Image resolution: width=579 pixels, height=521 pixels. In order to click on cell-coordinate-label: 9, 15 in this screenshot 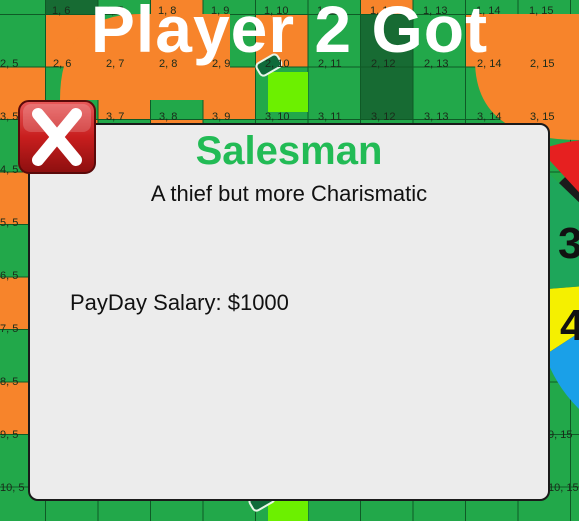, I will do `click(560, 435)`.